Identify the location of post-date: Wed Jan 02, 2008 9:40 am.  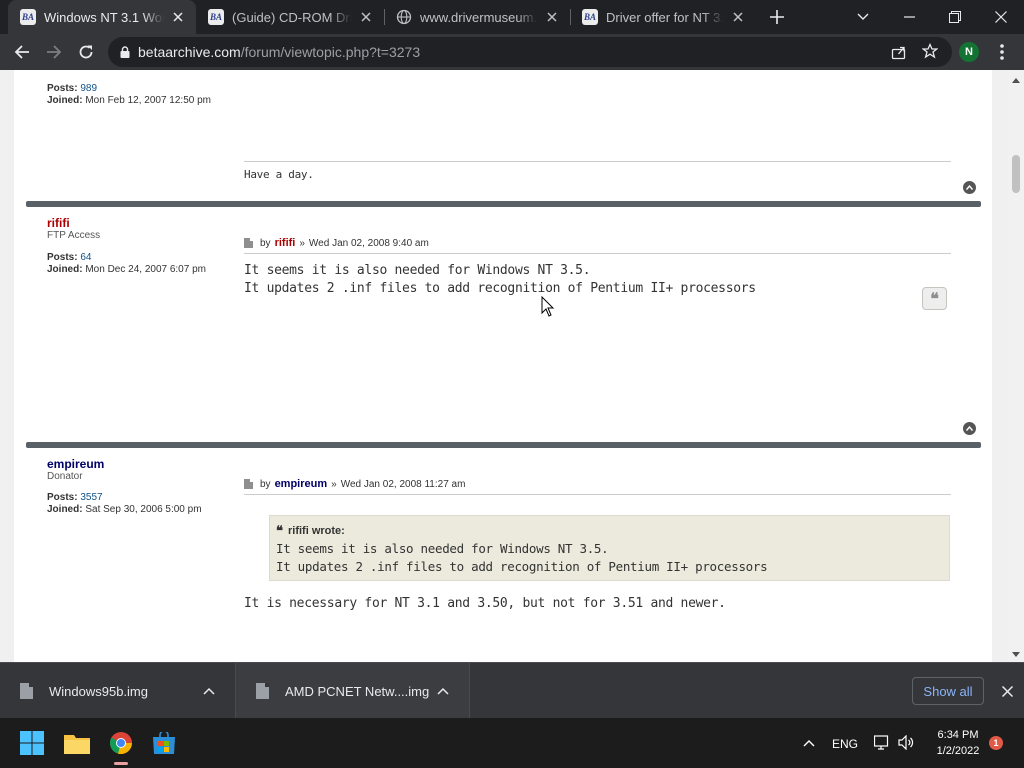
(368, 243).